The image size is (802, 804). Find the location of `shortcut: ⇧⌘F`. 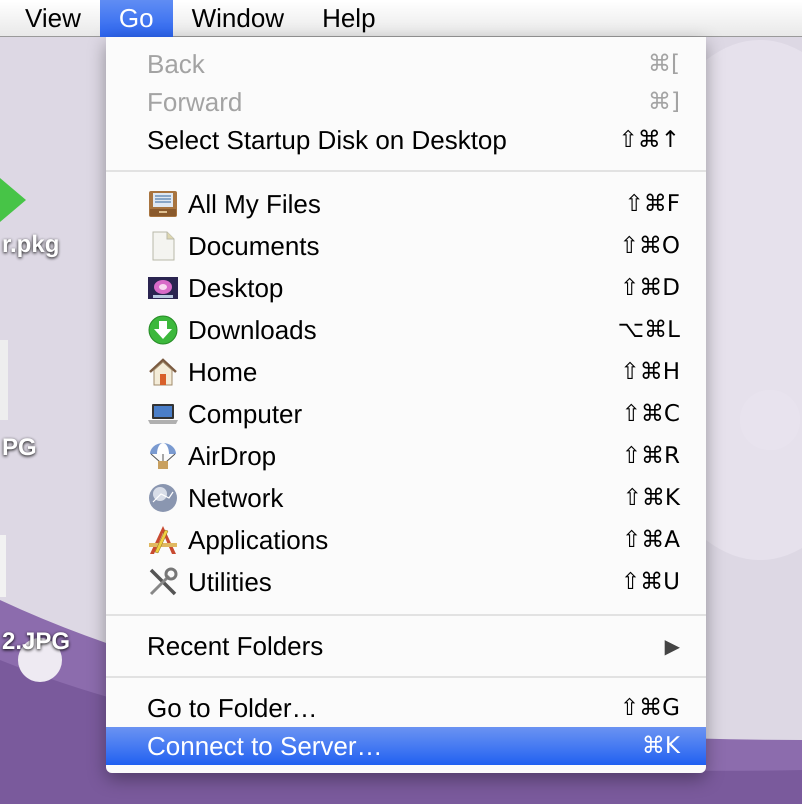

shortcut: ⇧⌘F is located at coordinates (652, 204).